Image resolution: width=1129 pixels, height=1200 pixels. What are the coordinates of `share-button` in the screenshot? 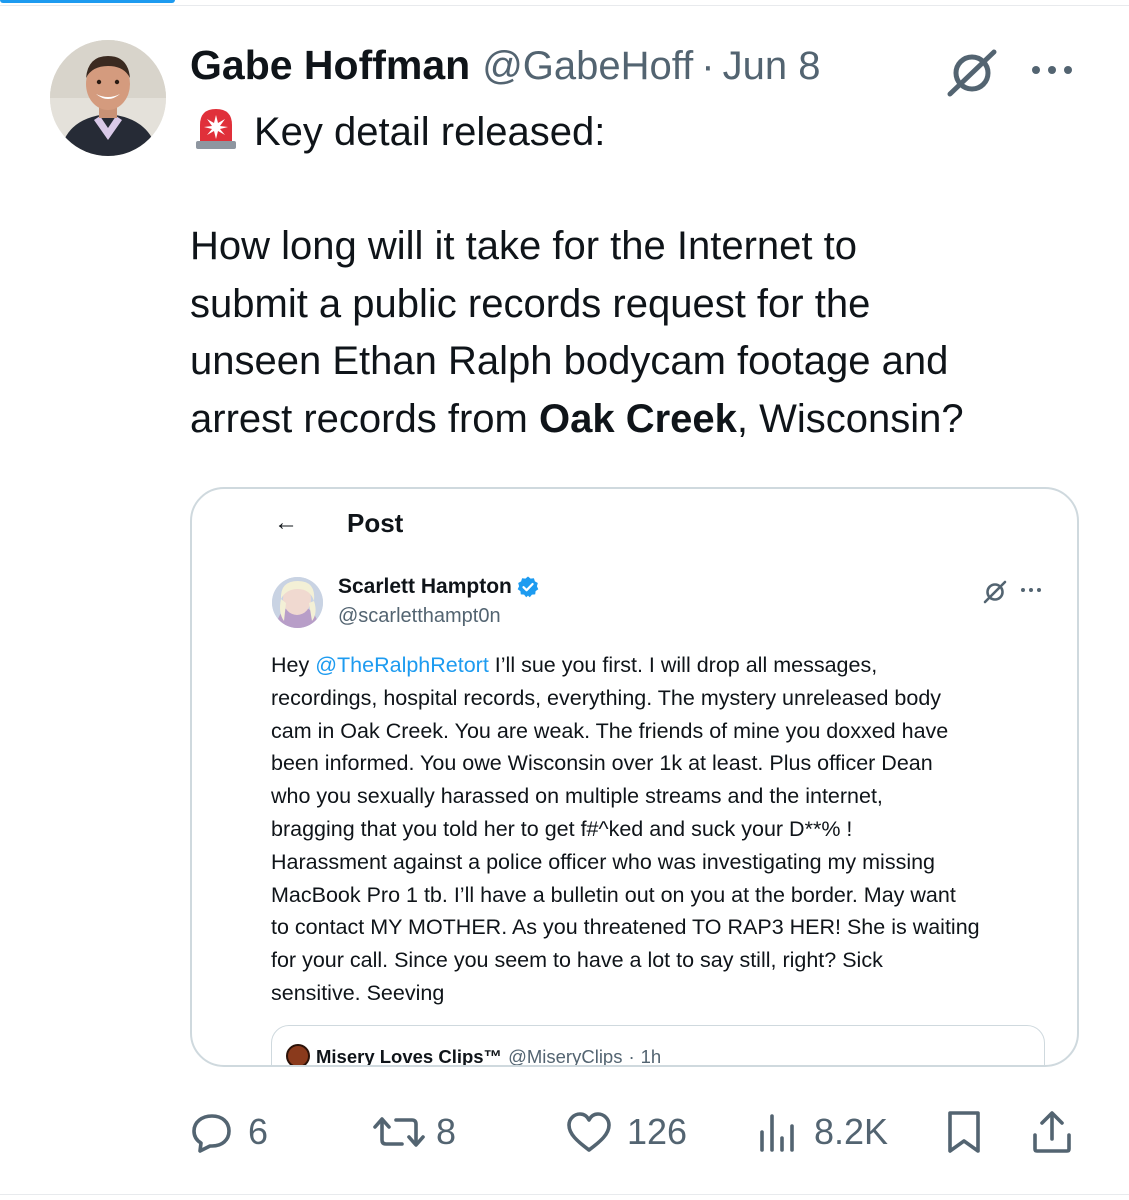 It's located at (1052, 1132).